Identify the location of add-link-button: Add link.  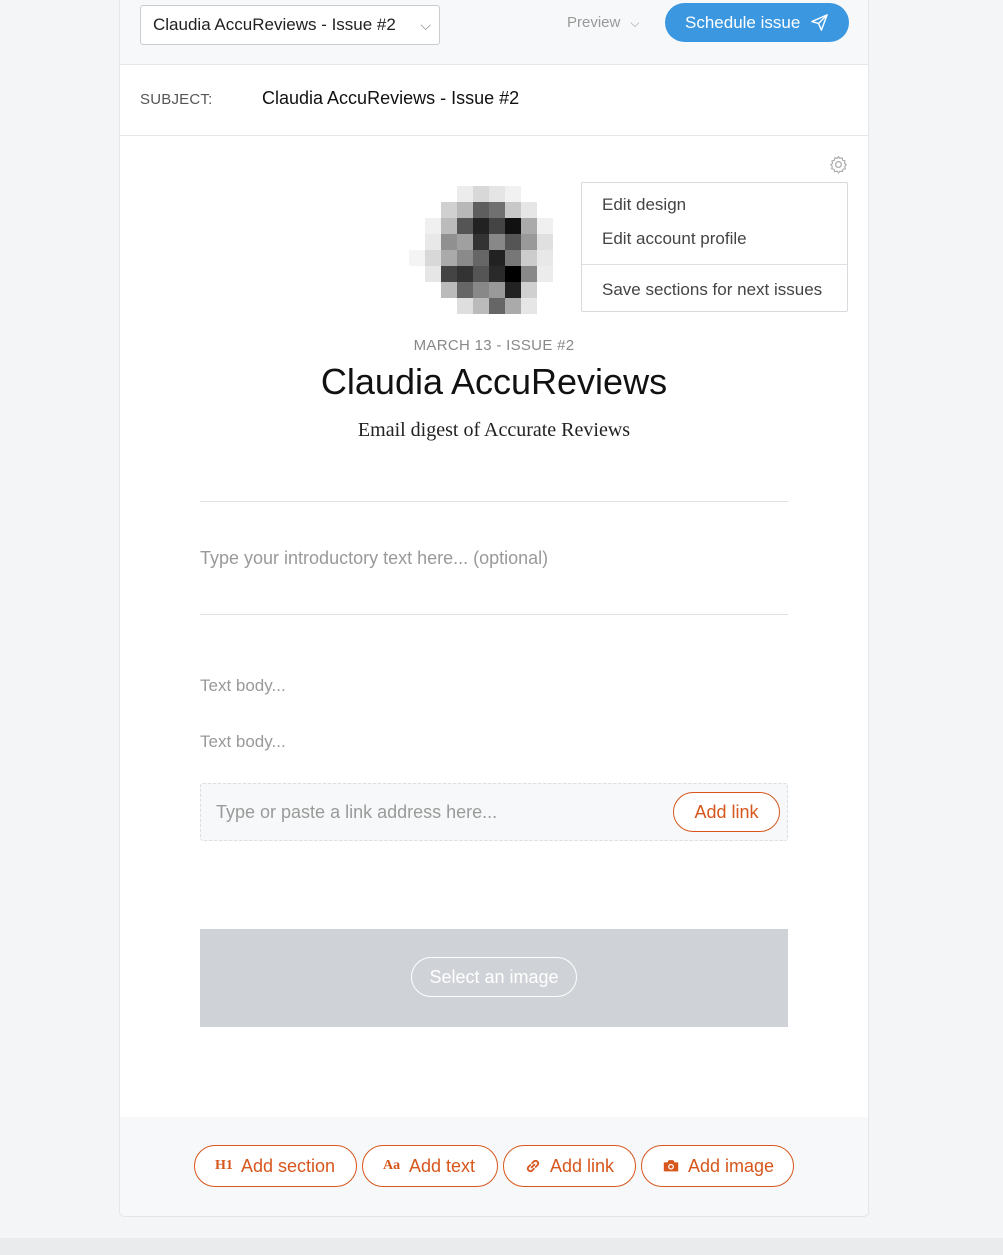
(569, 1166).